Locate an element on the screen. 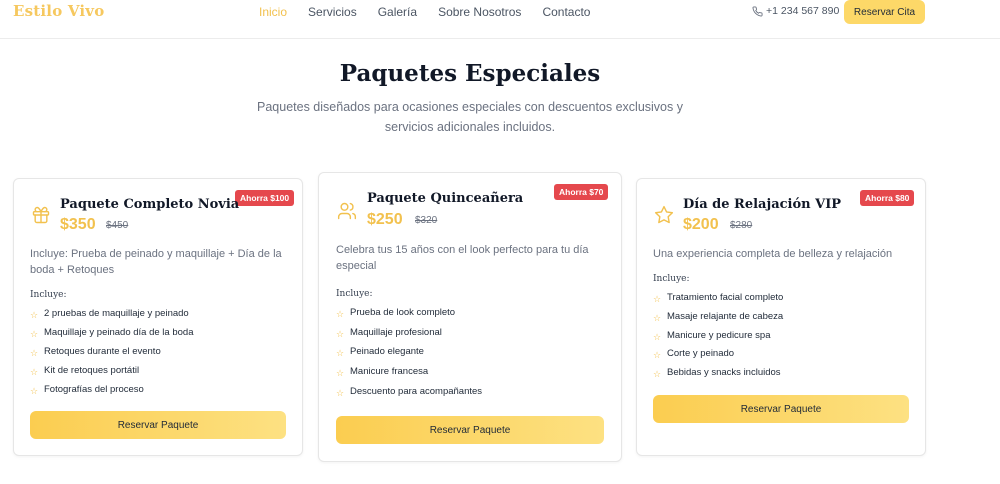 The image size is (1000, 484). list-item: ☆ Manicure francesa is located at coordinates (471, 374).